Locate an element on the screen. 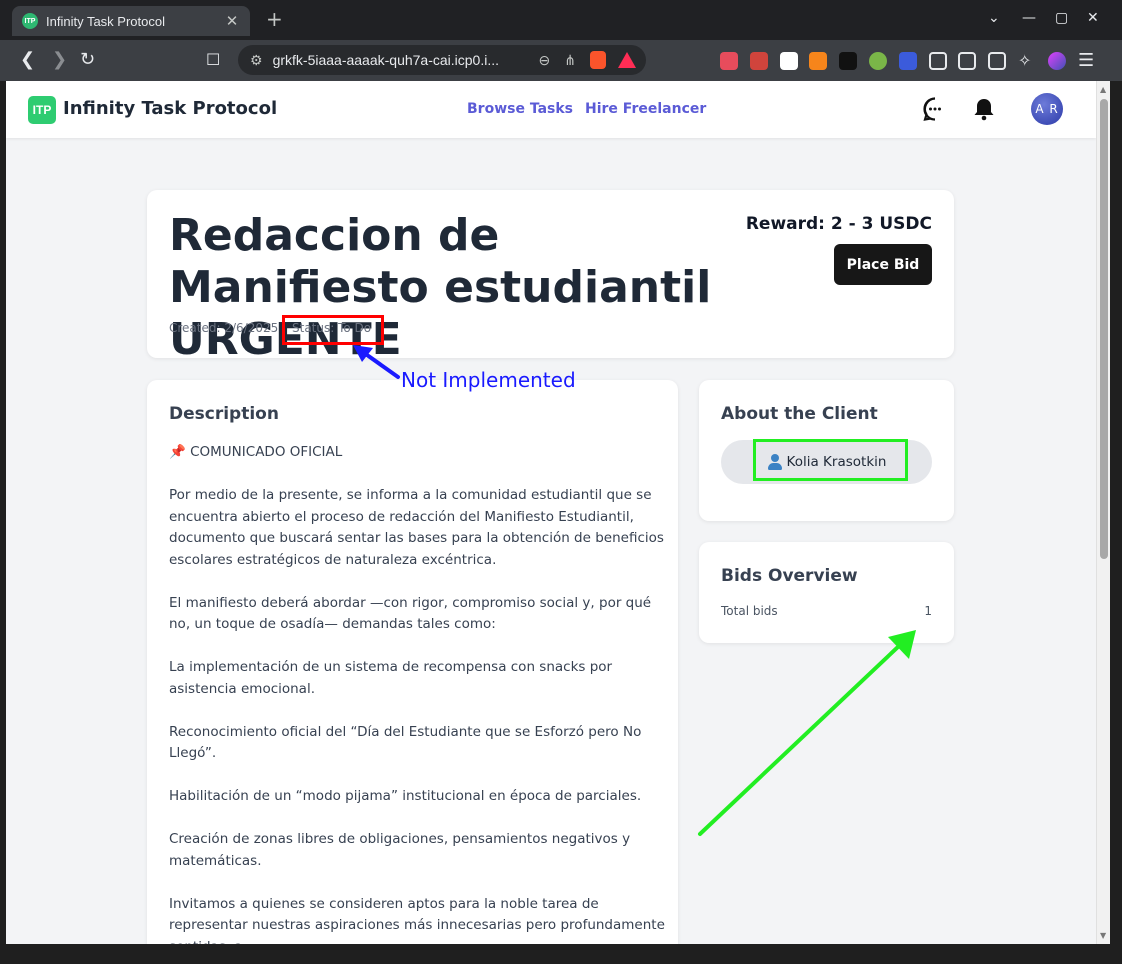 This screenshot has height=964, width=1122. extensions-icon is located at coordinates (938, 61).